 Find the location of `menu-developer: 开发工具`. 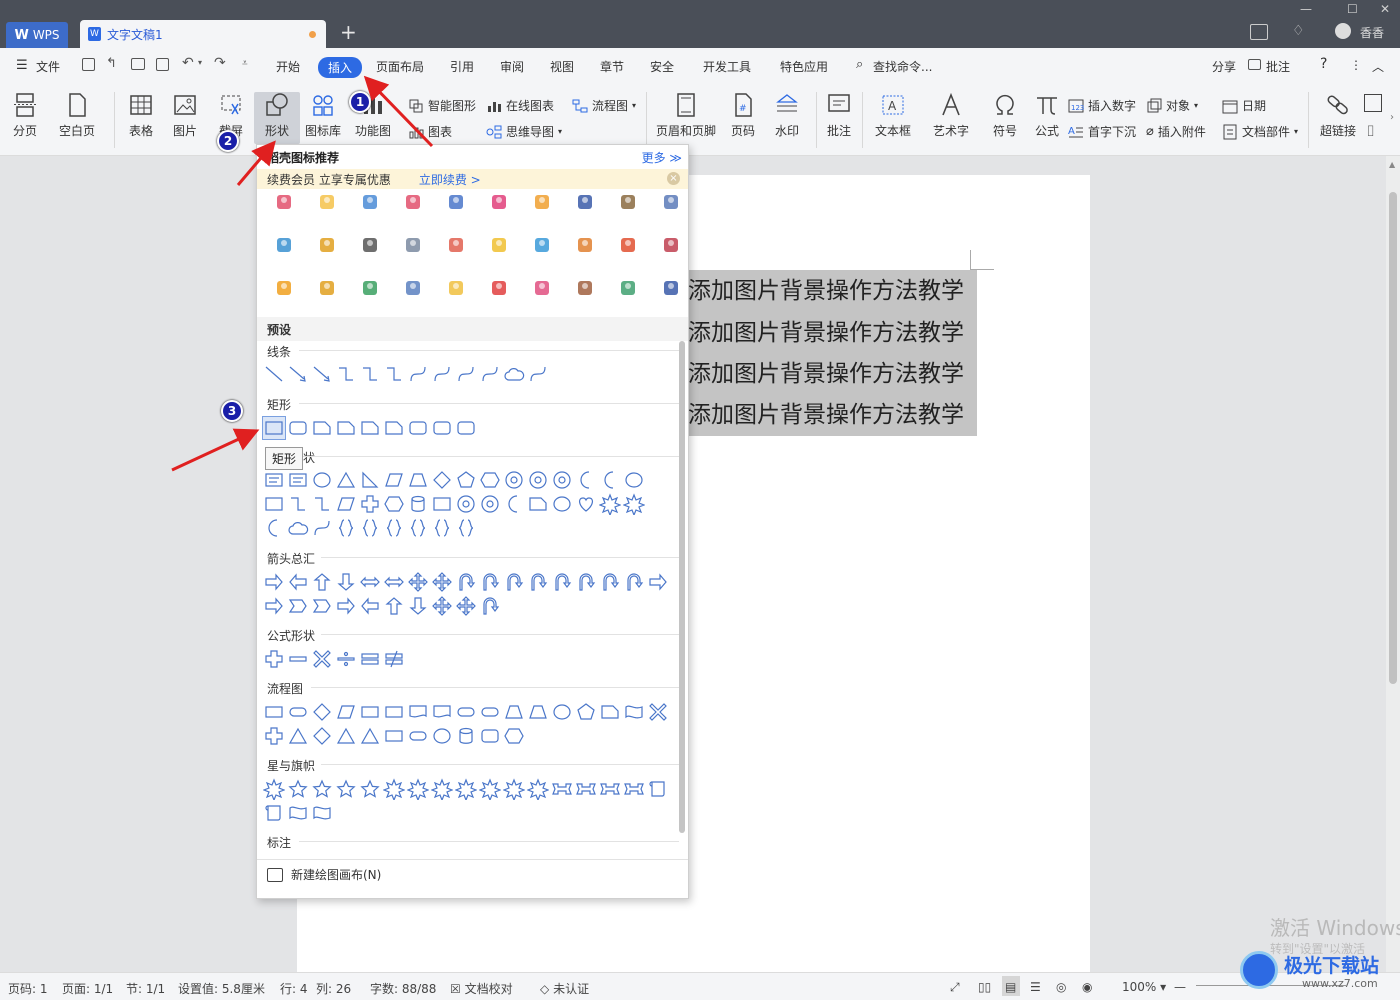

menu-developer: 开发工具 is located at coordinates (727, 66).